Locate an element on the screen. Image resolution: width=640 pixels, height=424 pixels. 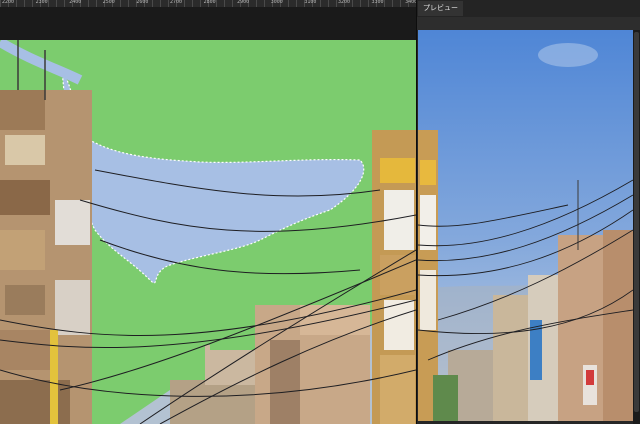
panel-toolbar-strip is located at coordinates (528, 23).